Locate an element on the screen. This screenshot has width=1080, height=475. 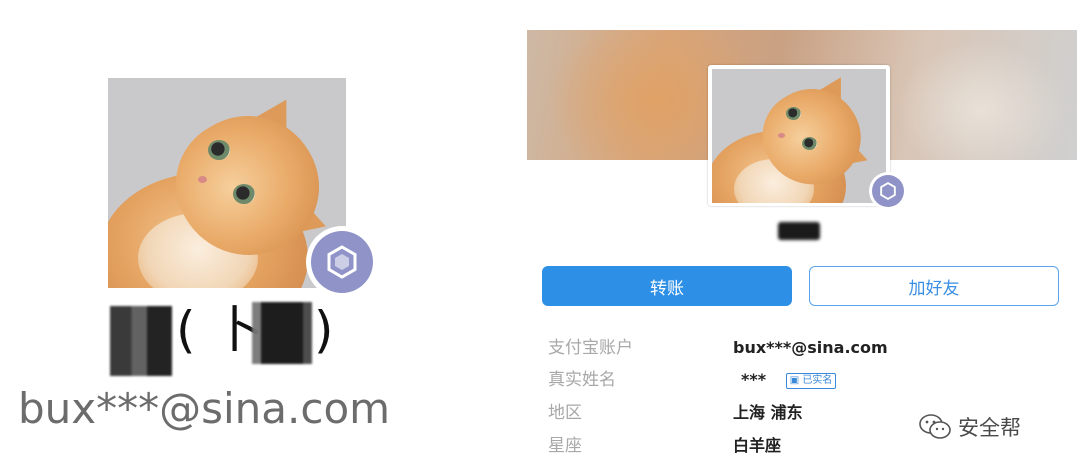
info-row-region: 地区 上海 浦东 is located at coordinates (748, 413).